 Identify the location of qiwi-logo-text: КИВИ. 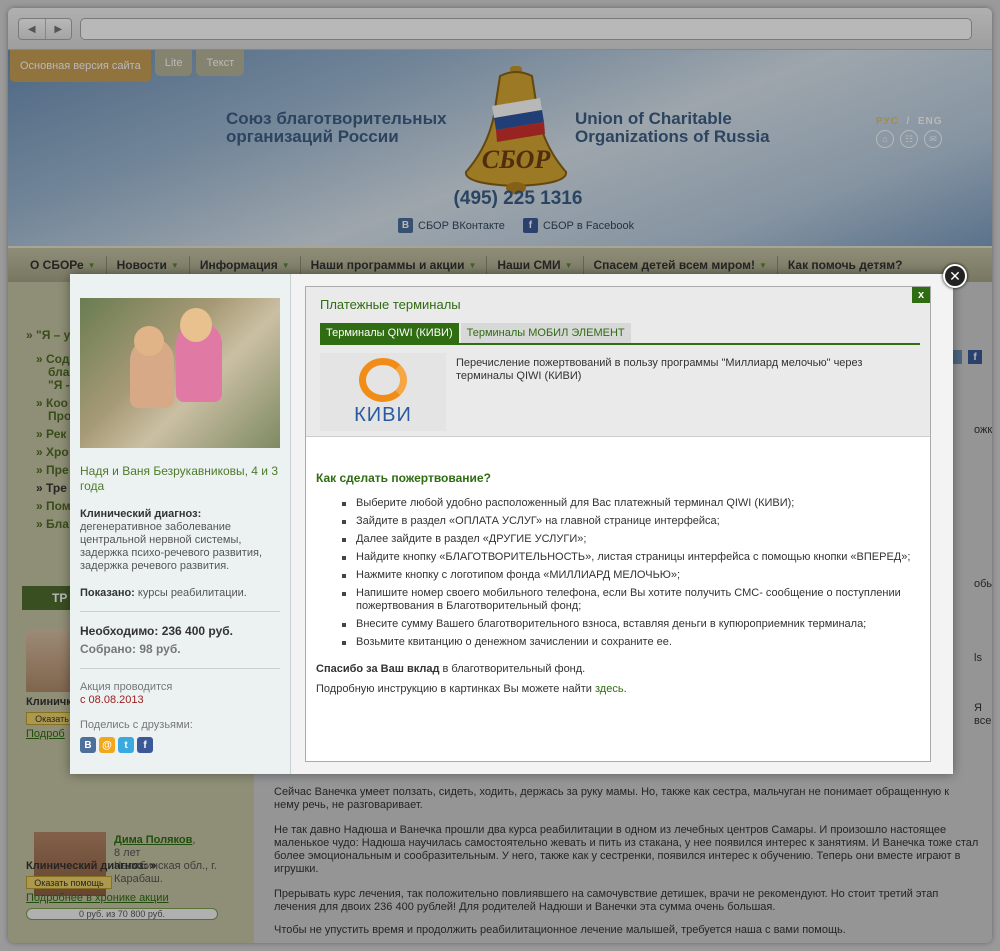
(383, 414).